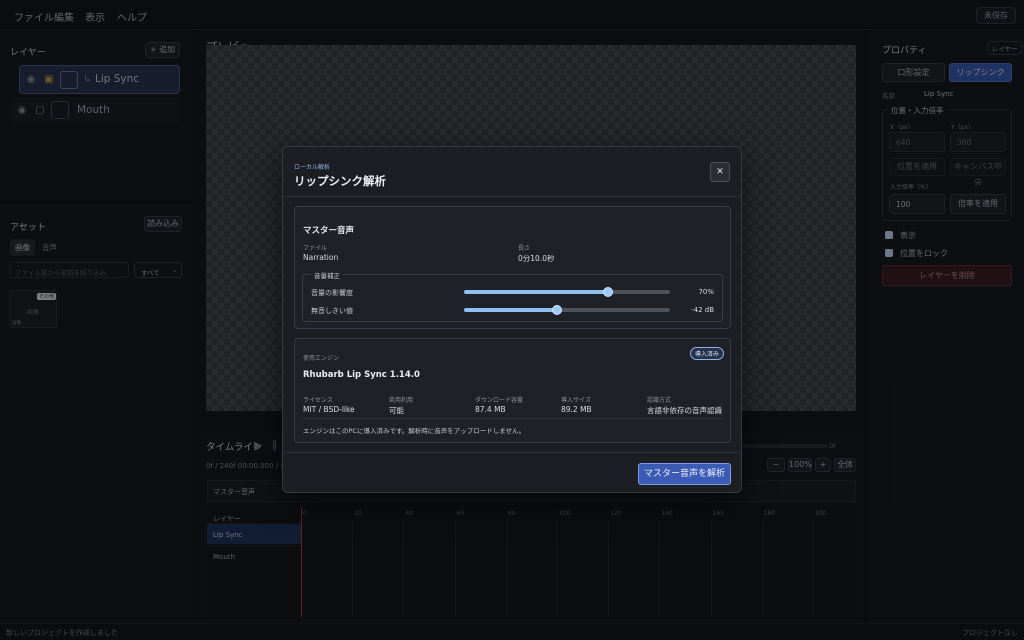  I want to click on recognition-value: 言語非依存の音声認識, so click(684, 410).